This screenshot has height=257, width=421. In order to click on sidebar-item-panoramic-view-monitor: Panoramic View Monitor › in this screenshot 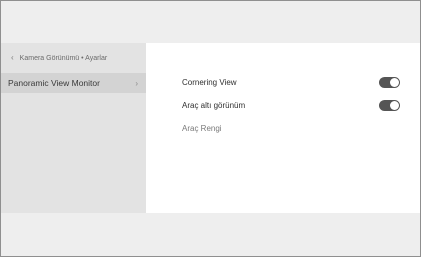, I will do `click(73, 83)`.